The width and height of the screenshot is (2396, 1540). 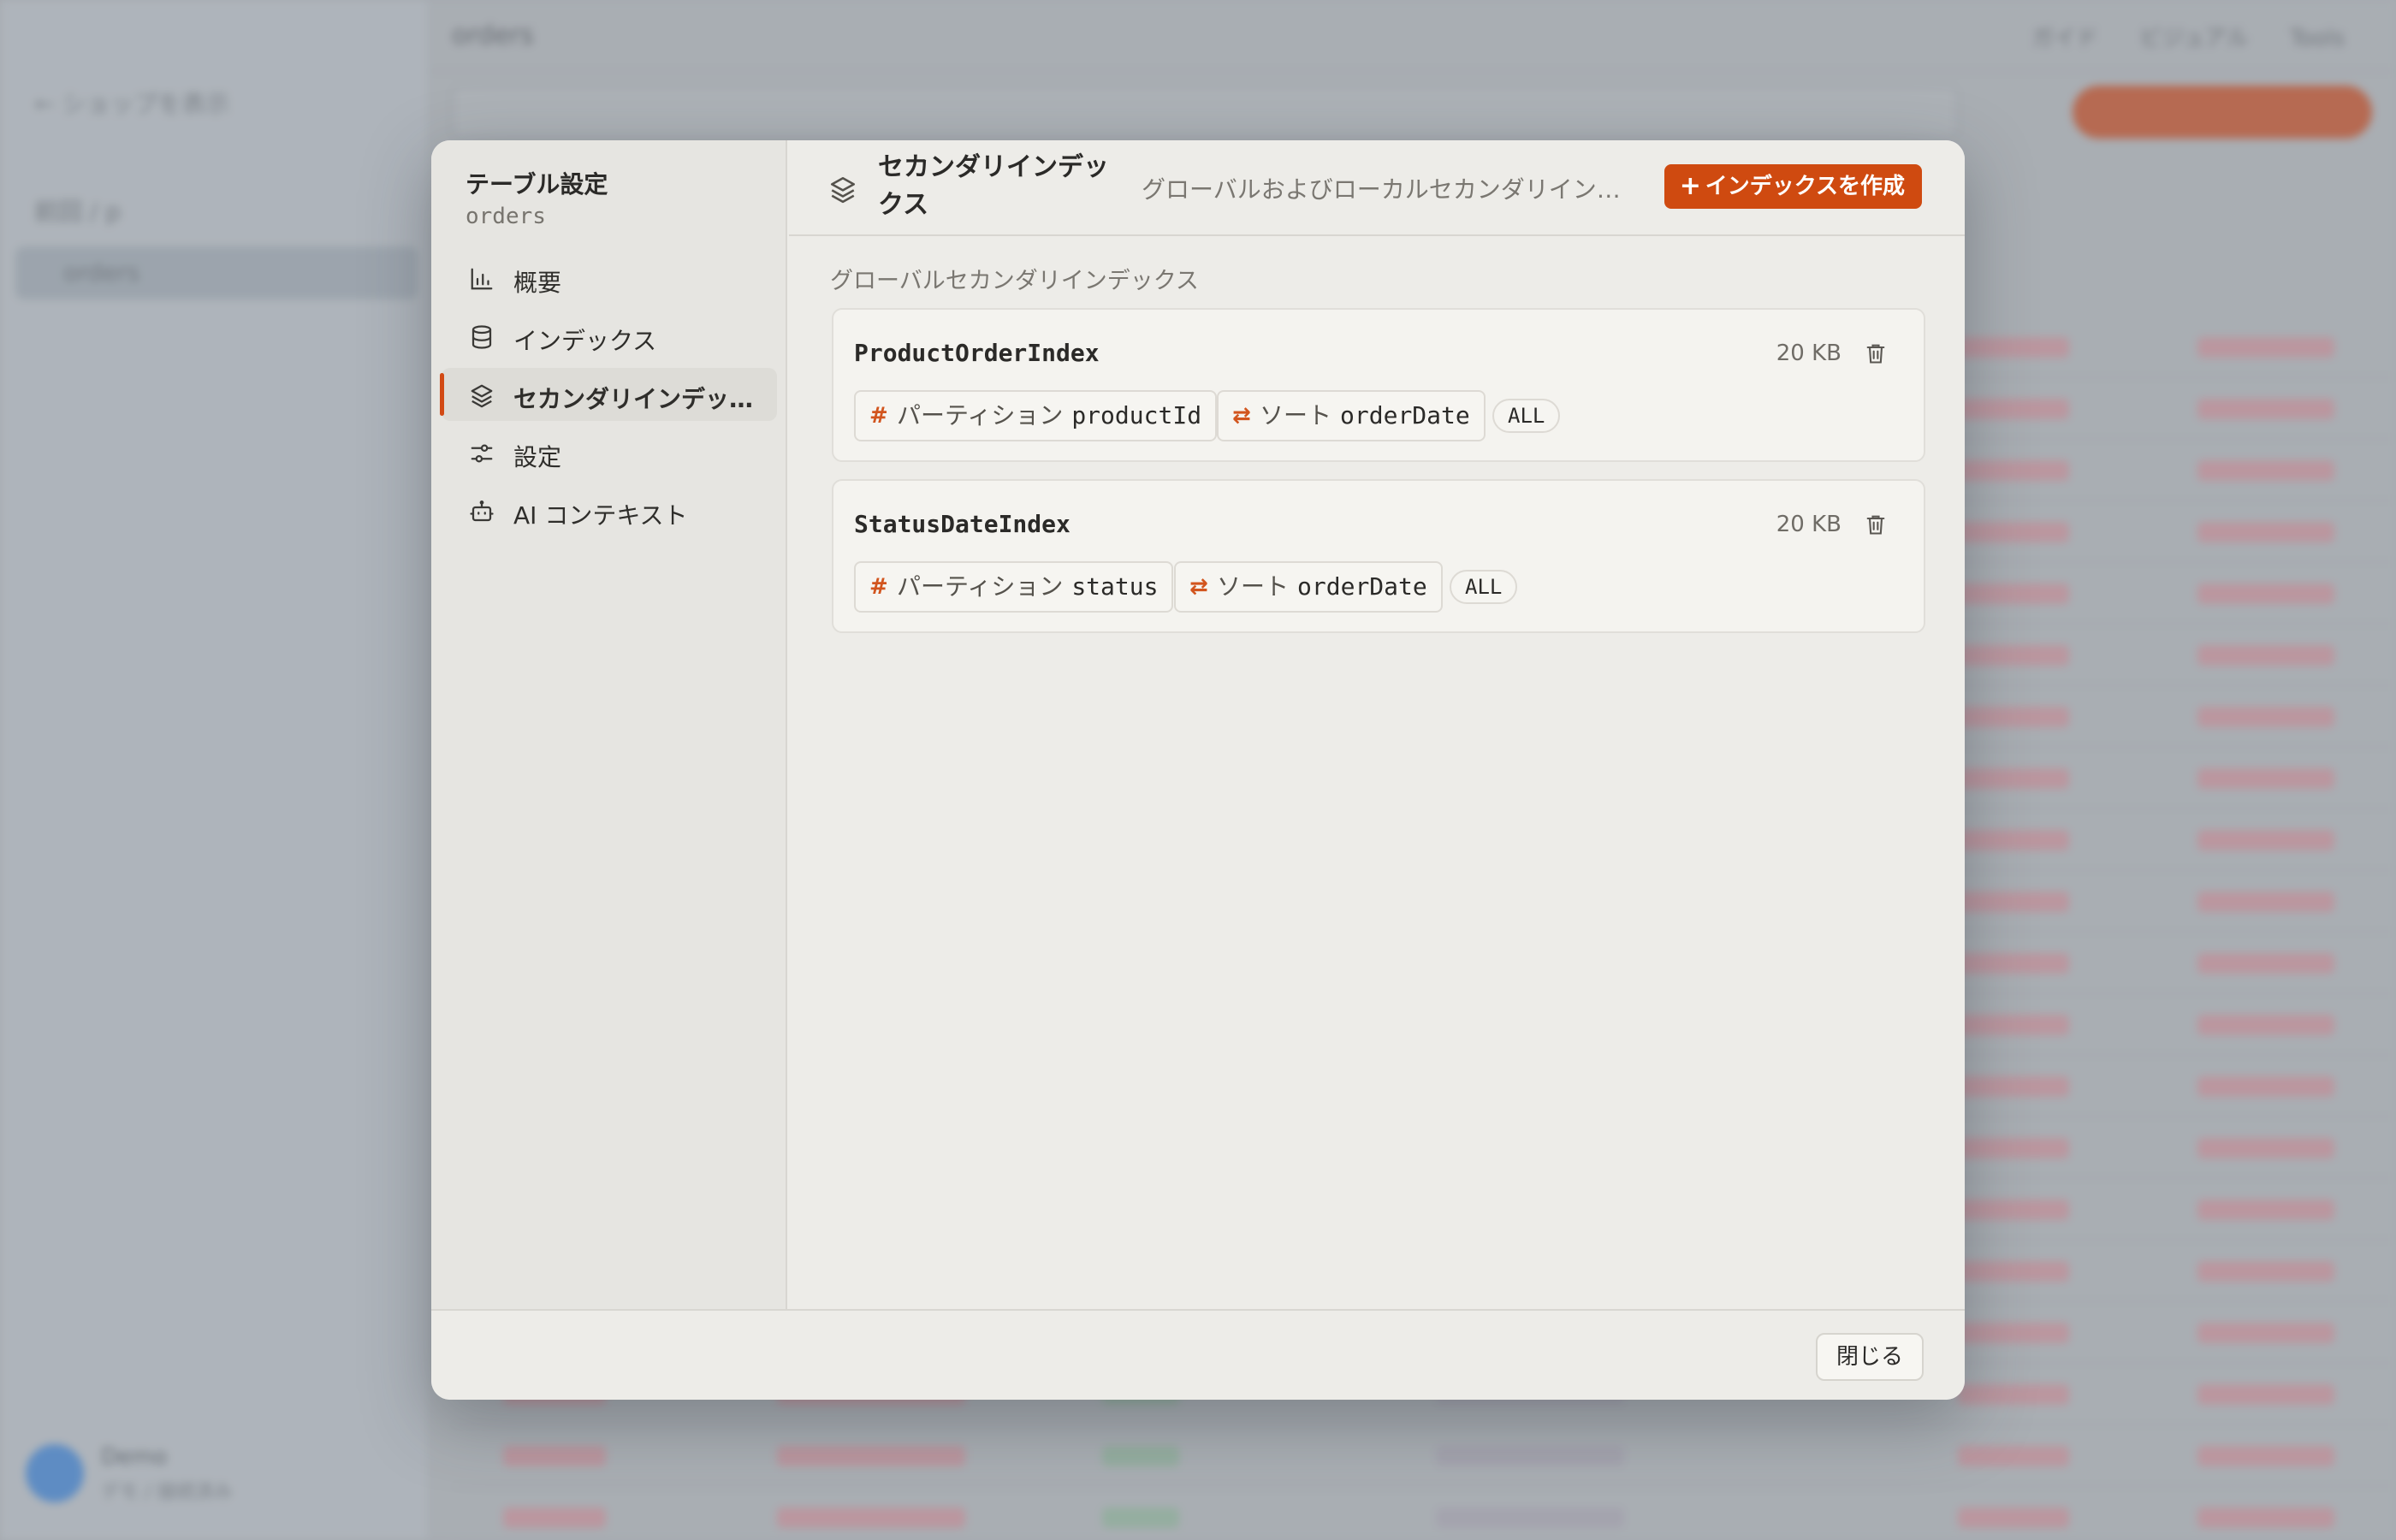 What do you see at coordinates (994, 186) in the screenshot?
I see `page-title: セカンダリインデックス` at bounding box center [994, 186].